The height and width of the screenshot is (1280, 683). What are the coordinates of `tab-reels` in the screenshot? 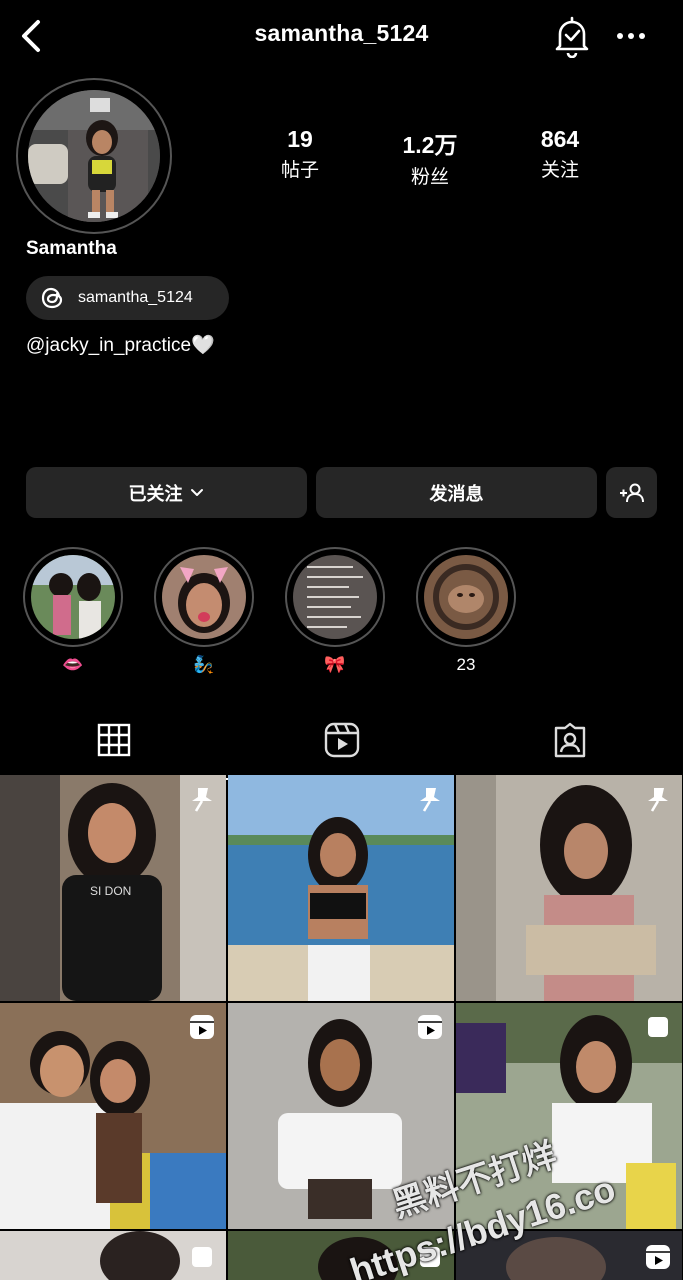 It's located at (342, 740).